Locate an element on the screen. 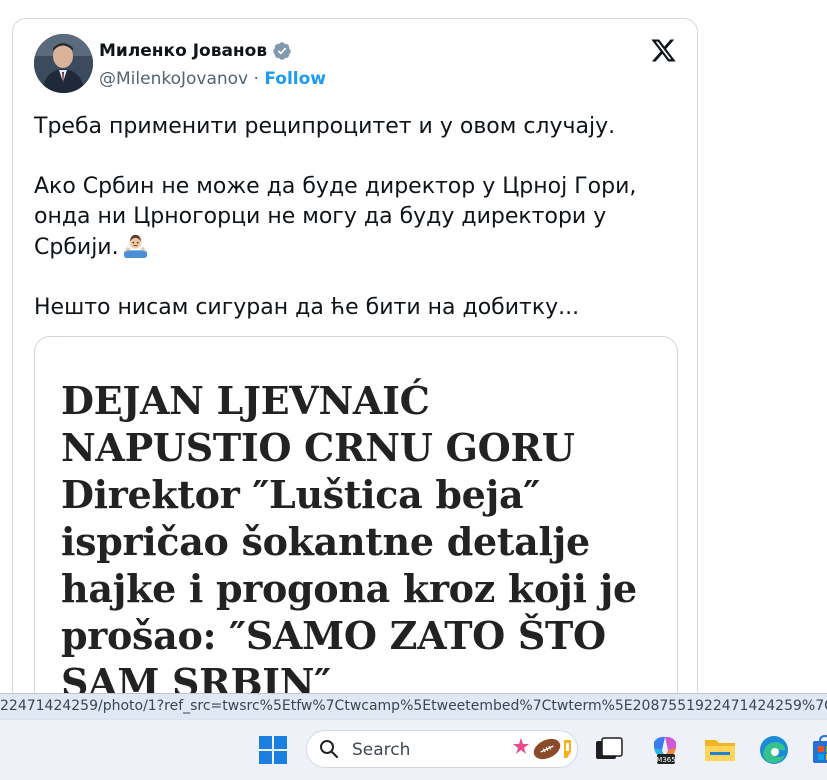 The image size is (827, 780). store-icon is located at coordinates (818, 750).